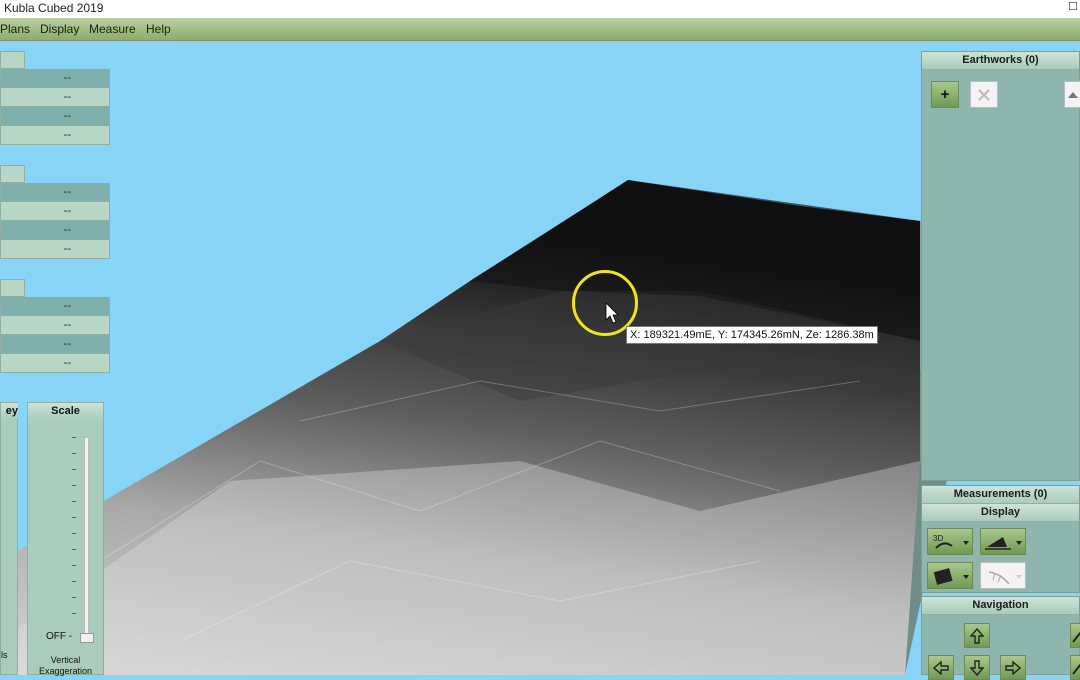 The height and width of the screenshot is (680, 1080). What do you see at coordinates (1000, 495) in the screenshot?
I see `measurements-title: Measurements (0)` at bounding box center [1000, 495].